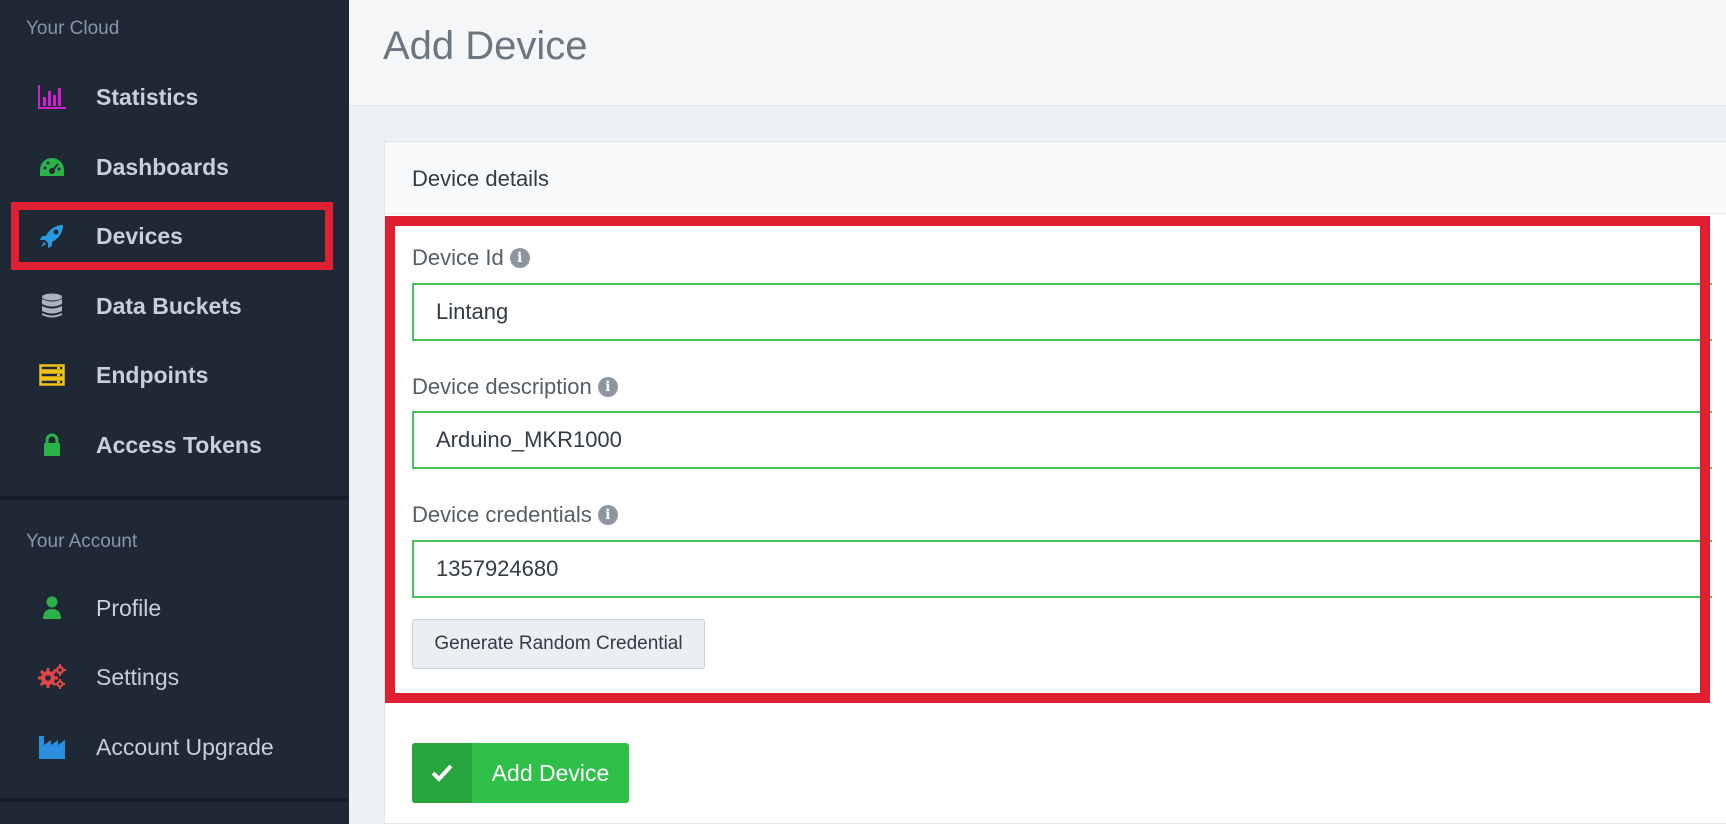  I want to click on highlight-box-devices, so click(172, 236).